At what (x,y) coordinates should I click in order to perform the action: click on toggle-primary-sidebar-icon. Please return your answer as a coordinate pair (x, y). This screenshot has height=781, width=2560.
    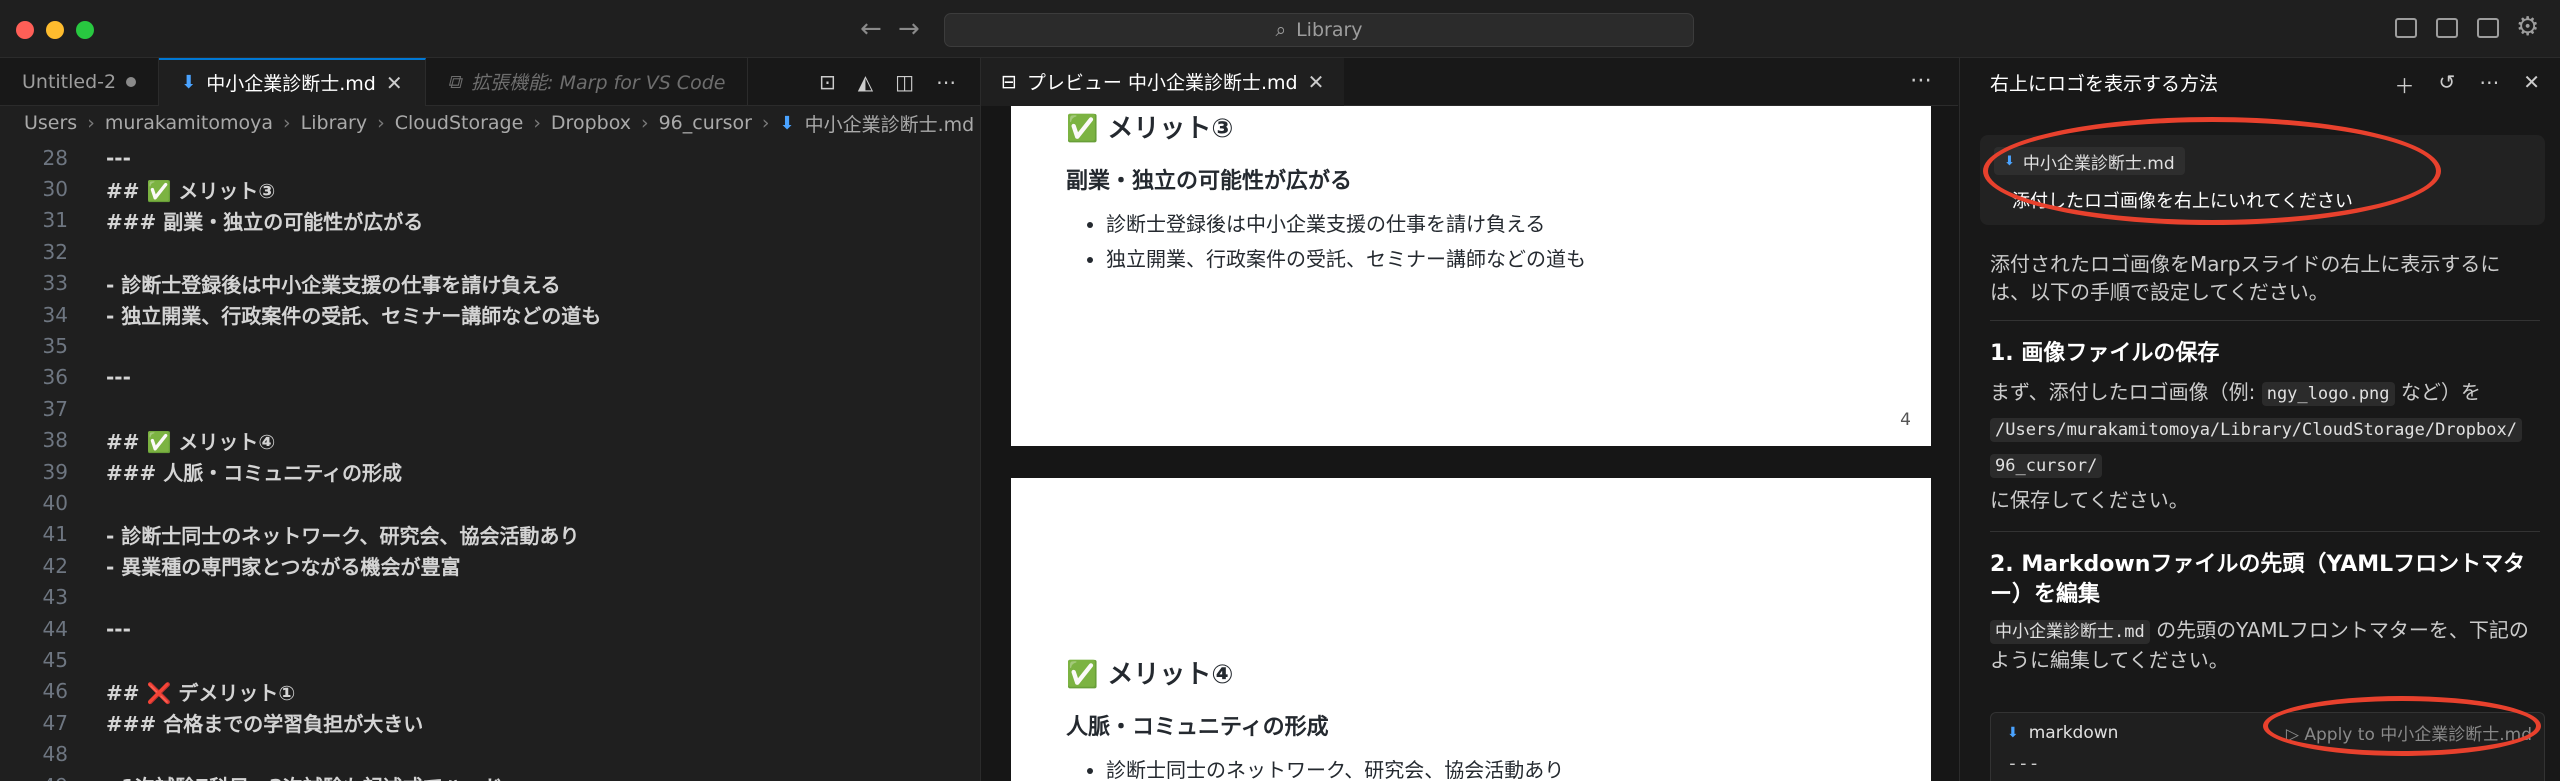
    Looking at the image, I should click on (2406, 28).